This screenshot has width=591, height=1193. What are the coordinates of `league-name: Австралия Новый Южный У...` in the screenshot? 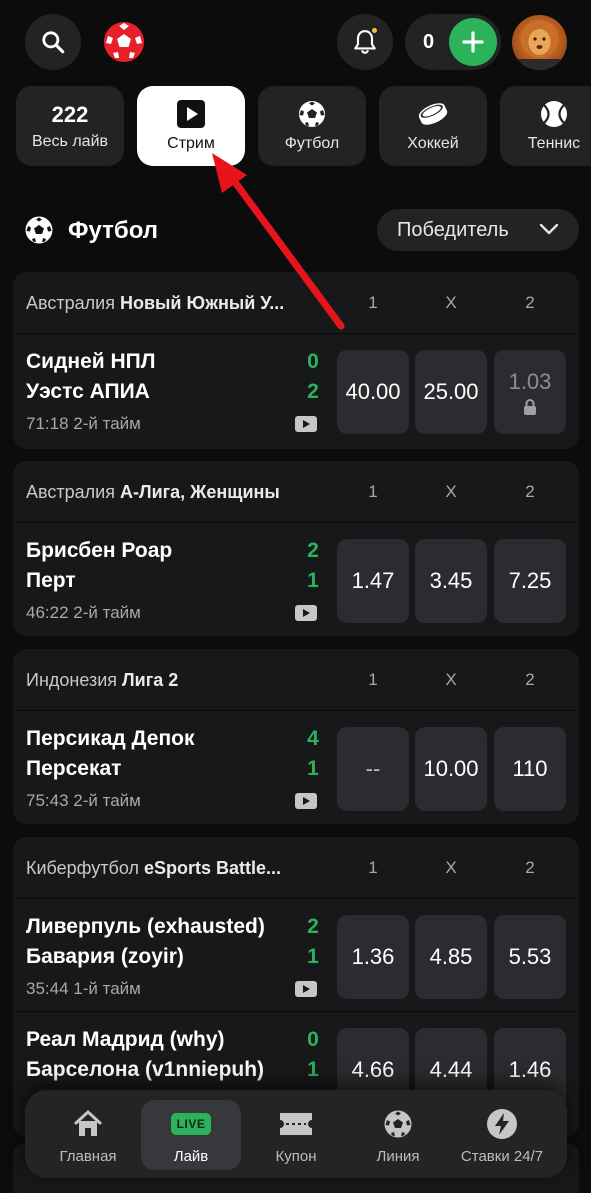 It's located at (155, 303).